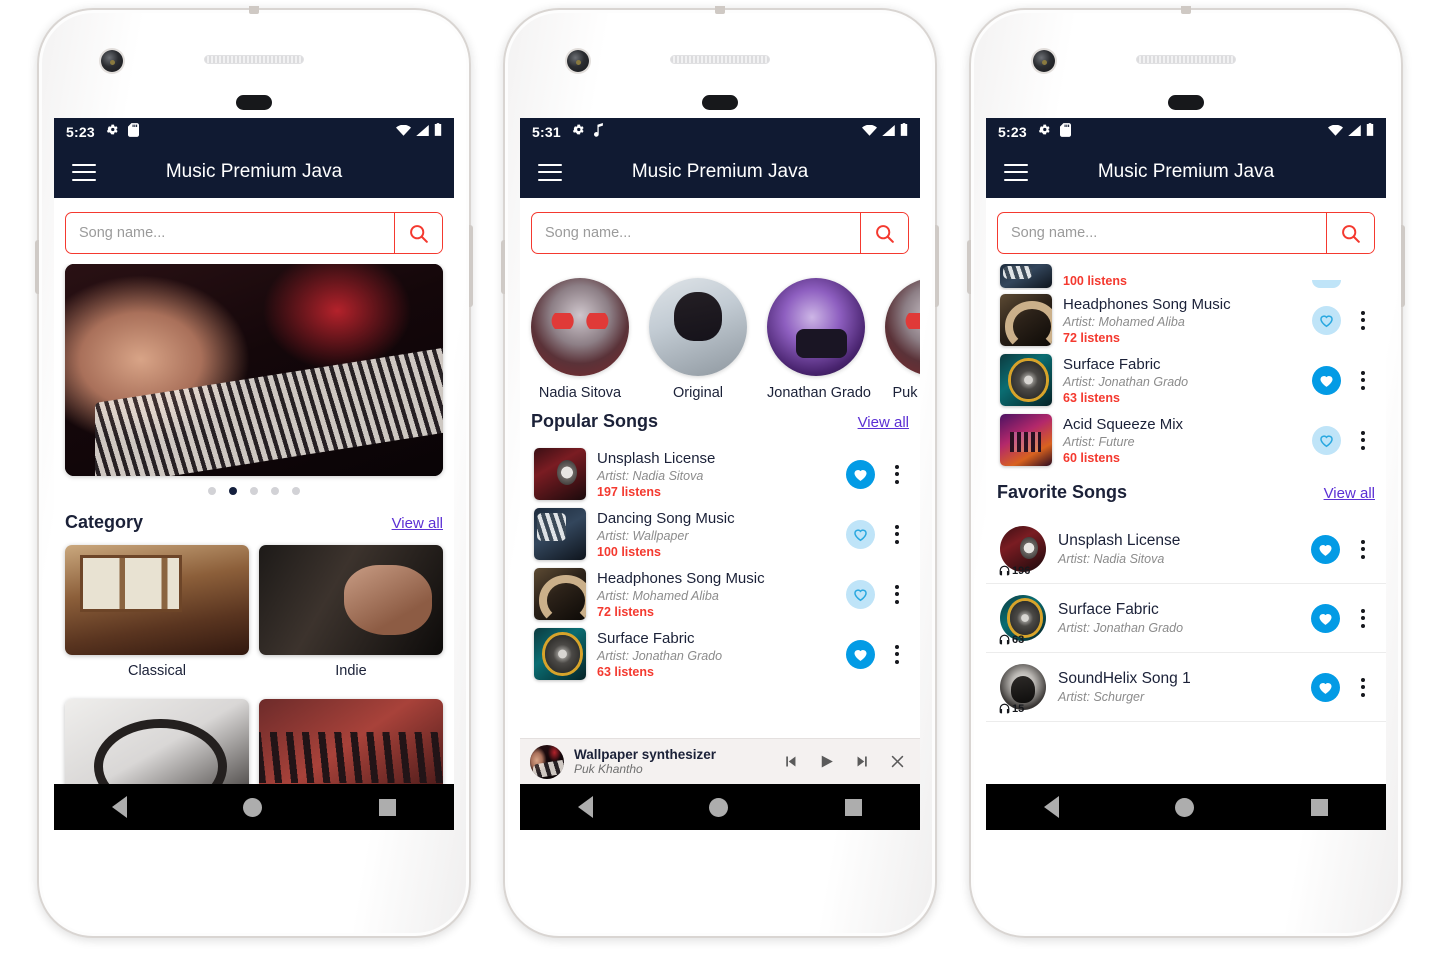 The height and width of the screenshot is (960, 1440). Describe the element at coordinates (720, 132) in the screenshot. I see `status-bar: 5:31` at that location.